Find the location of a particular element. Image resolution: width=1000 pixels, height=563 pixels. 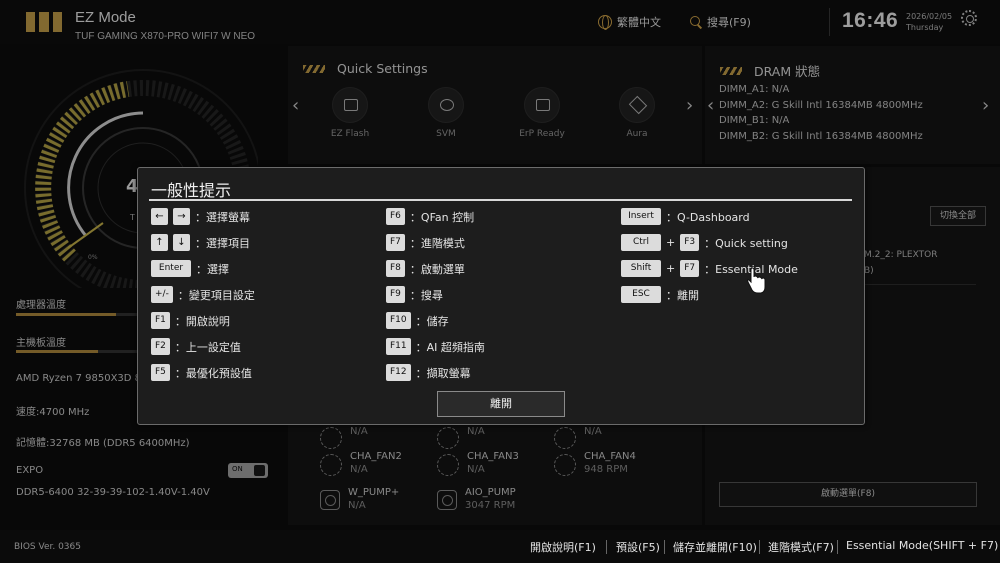

hotkey-desc: ：開啟說明 is located at coordinates (202, 321).